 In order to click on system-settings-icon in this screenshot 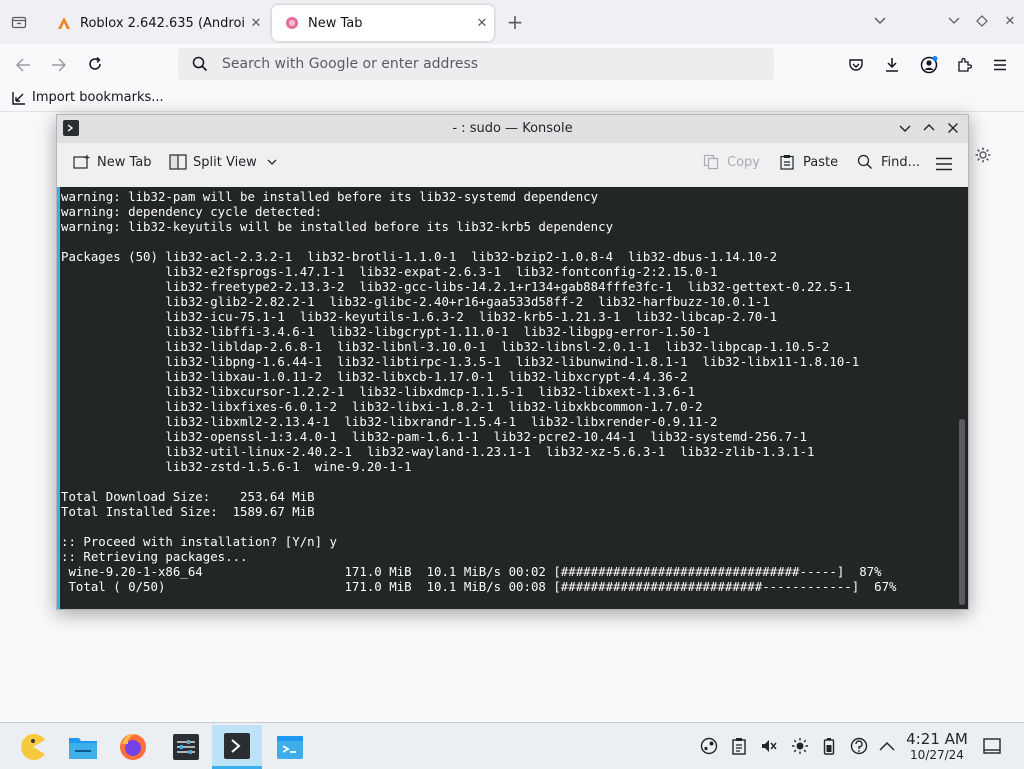, I will do `click(186, 747)`.